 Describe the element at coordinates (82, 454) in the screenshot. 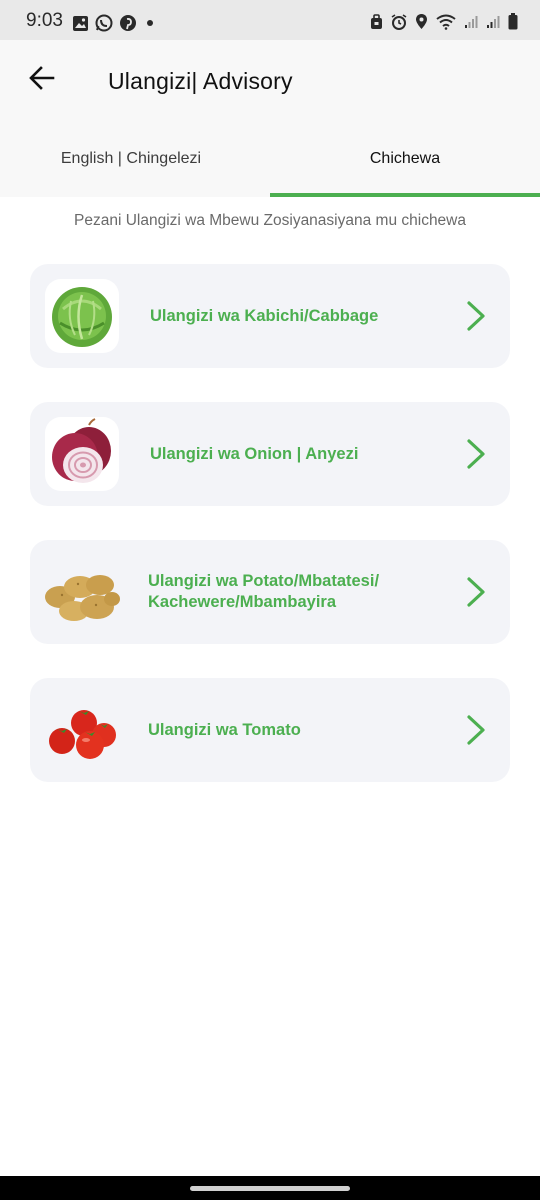

I see `onion-image` at that location.